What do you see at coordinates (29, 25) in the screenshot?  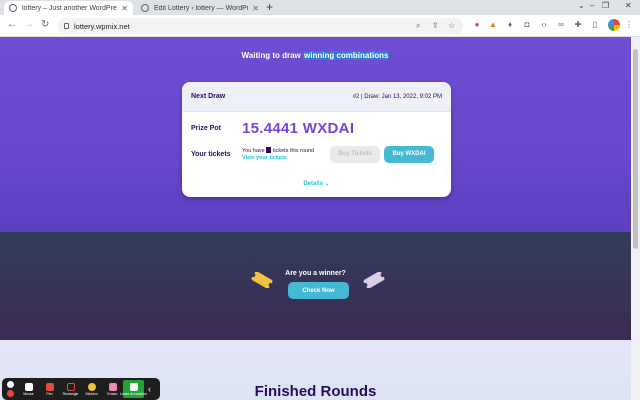 I see `forward-icon: →` at bounding box center [29, 25].